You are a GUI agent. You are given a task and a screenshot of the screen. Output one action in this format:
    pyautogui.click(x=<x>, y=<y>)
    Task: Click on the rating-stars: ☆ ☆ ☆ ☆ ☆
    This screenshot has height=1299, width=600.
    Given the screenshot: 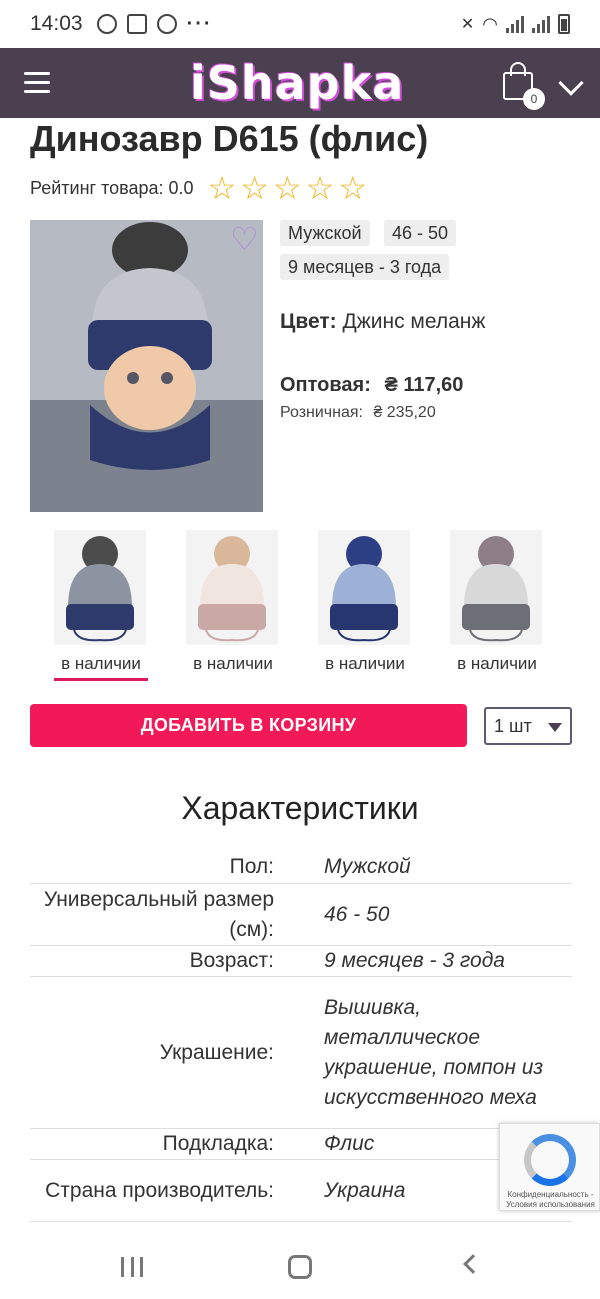 What is the action you would take?
    pyautogui.click(x=287, y=188)
    